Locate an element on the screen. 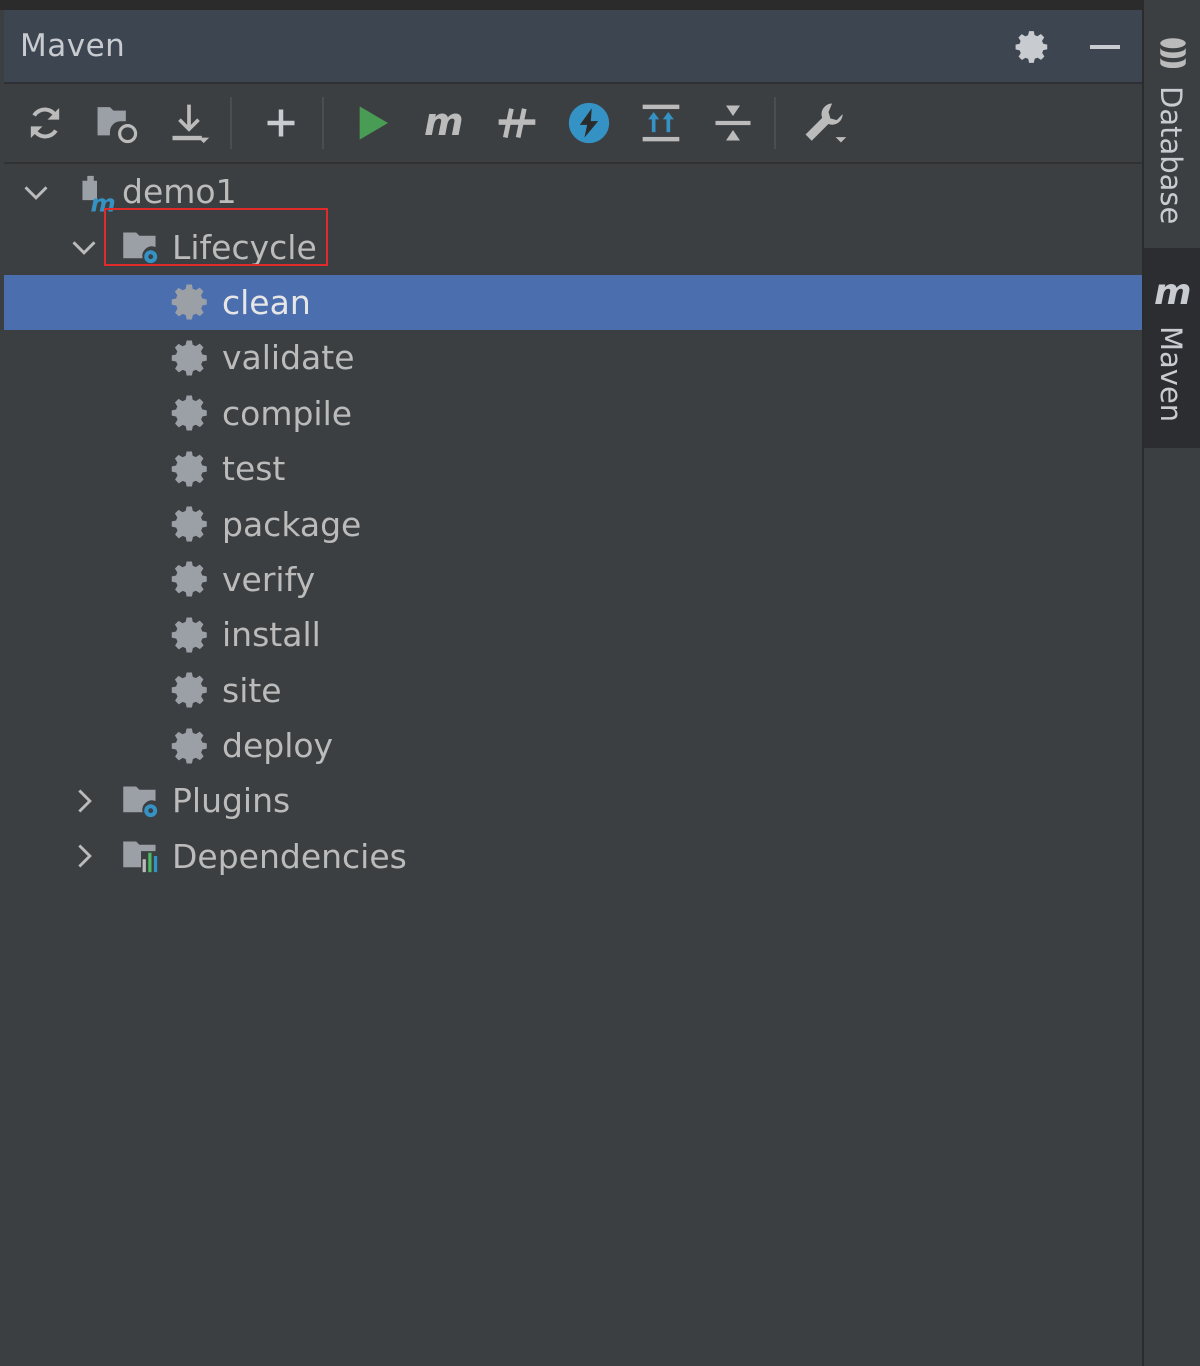 The height and width of the screenshot is (1366, 1200). tree-node-goal-package: package is located at coordinates (573, 523).